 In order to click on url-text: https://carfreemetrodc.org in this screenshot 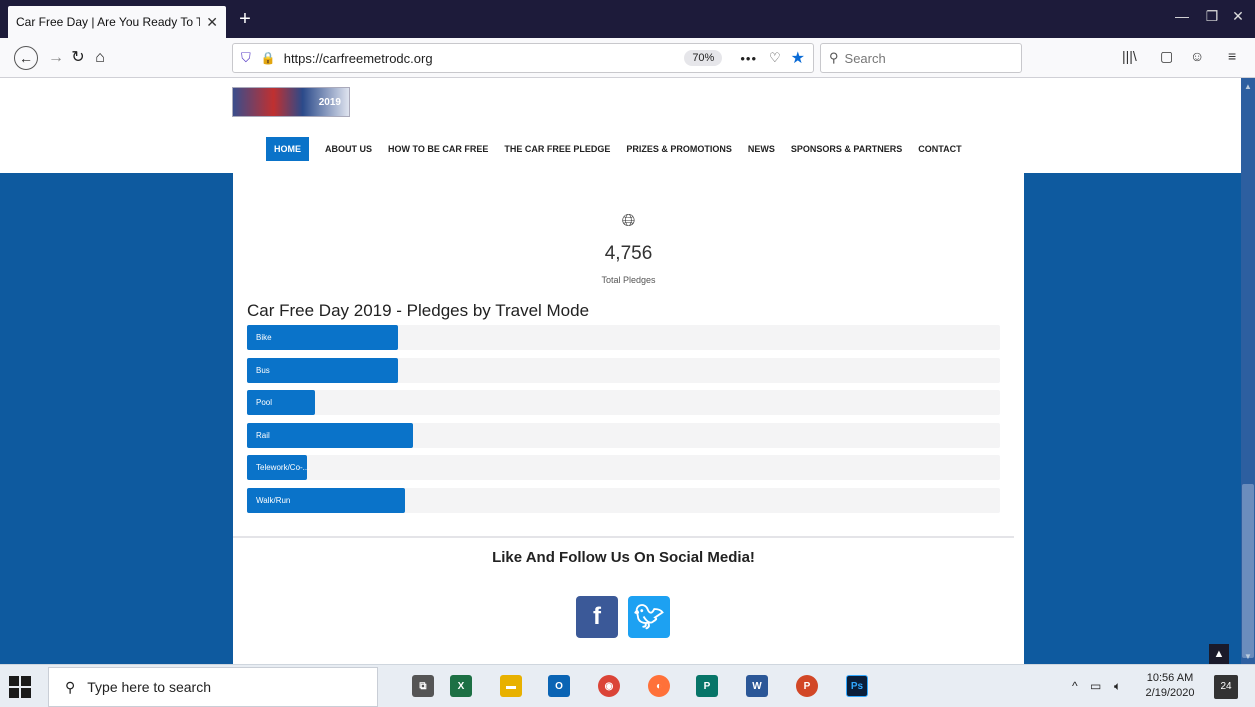, I will do `click(484, 58)`.